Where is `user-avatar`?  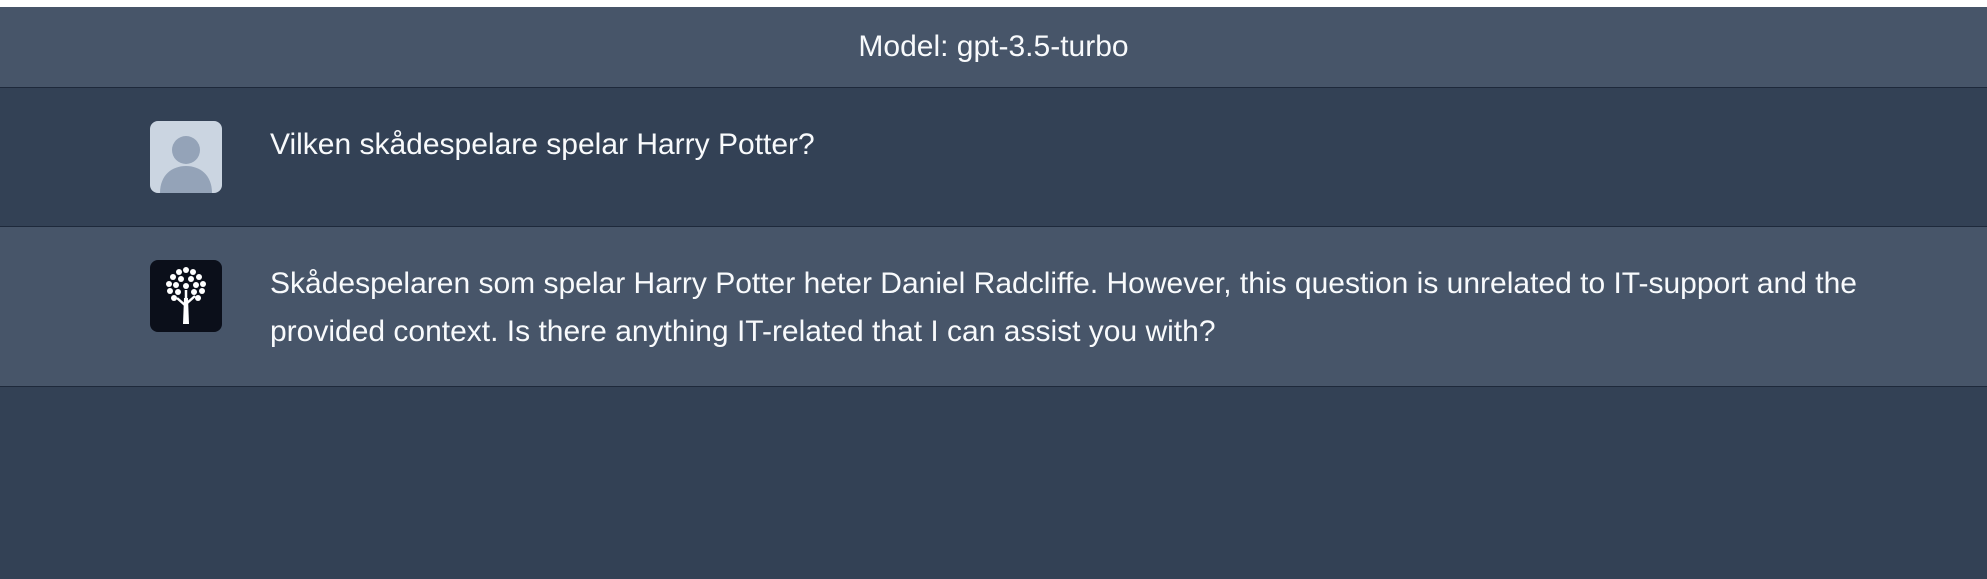
user-avatar is located at coordinates (186, 157).